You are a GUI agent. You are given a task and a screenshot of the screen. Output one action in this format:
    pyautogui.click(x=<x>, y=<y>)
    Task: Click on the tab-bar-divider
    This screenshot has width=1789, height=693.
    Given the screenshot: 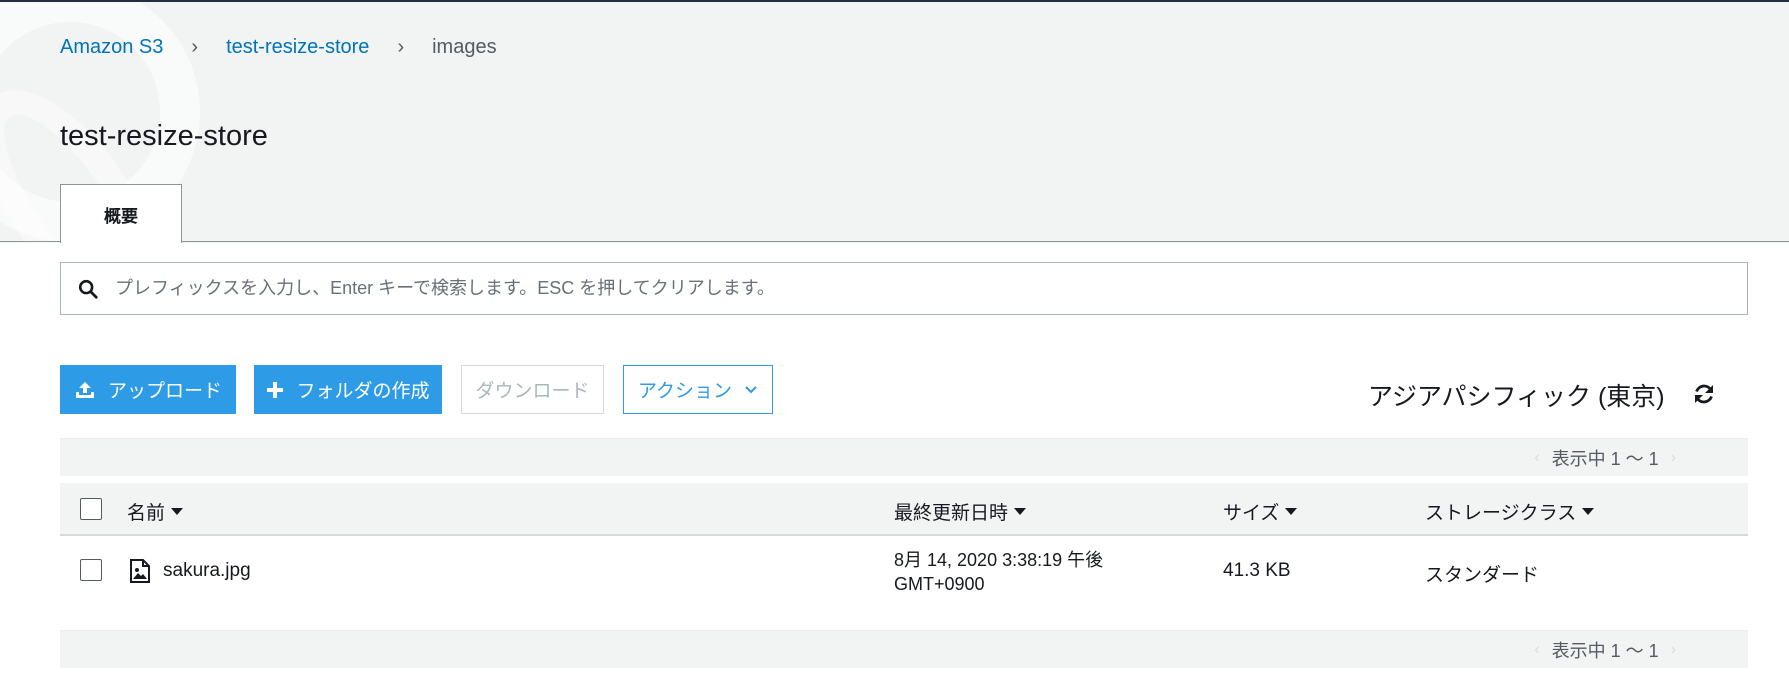 What is the action you would take?
    pyautogui.click(x=894, y=241)
    